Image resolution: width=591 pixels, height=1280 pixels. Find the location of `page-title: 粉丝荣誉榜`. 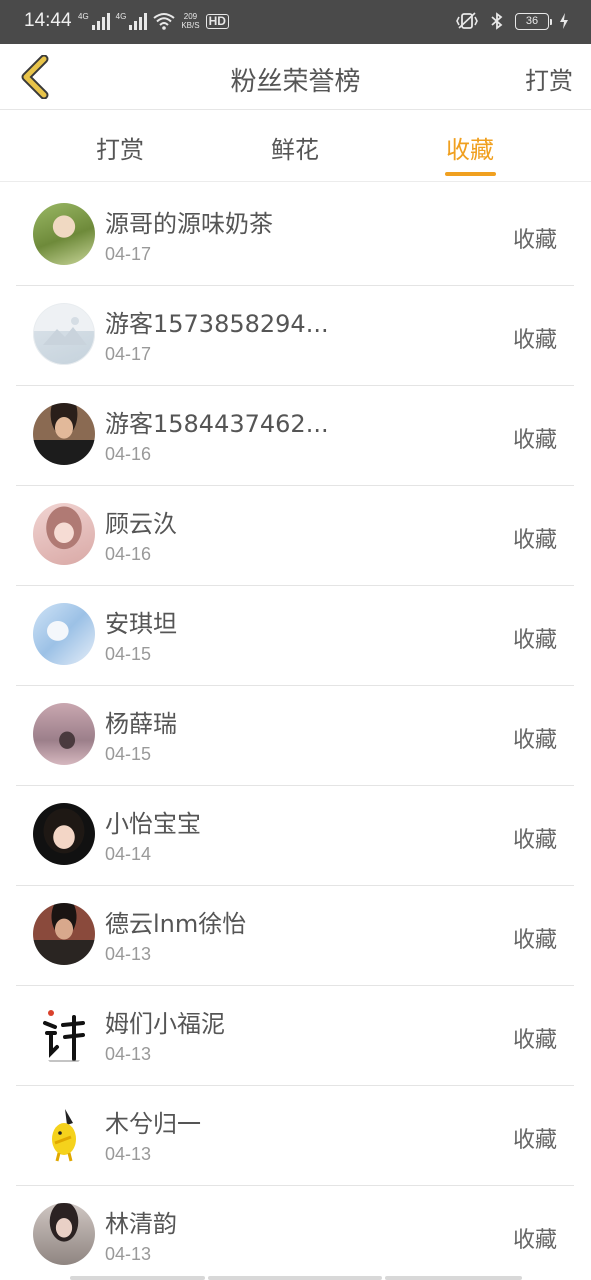

page-title: 粉丝荣誉榜 is located at coordinates (295, 82).